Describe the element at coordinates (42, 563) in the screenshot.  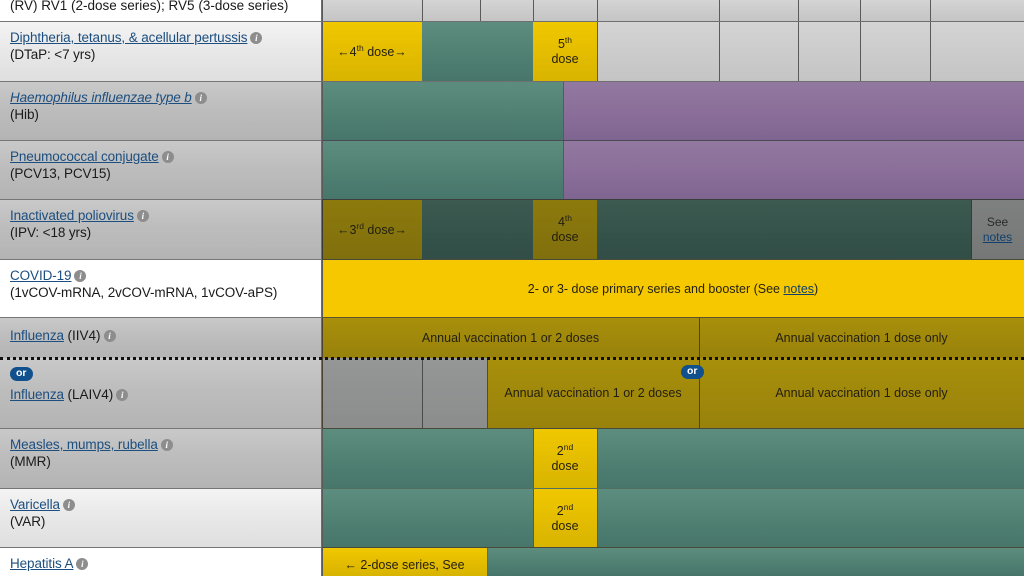
I see `hepatitis-a-link: Hepatitis A` at that location.